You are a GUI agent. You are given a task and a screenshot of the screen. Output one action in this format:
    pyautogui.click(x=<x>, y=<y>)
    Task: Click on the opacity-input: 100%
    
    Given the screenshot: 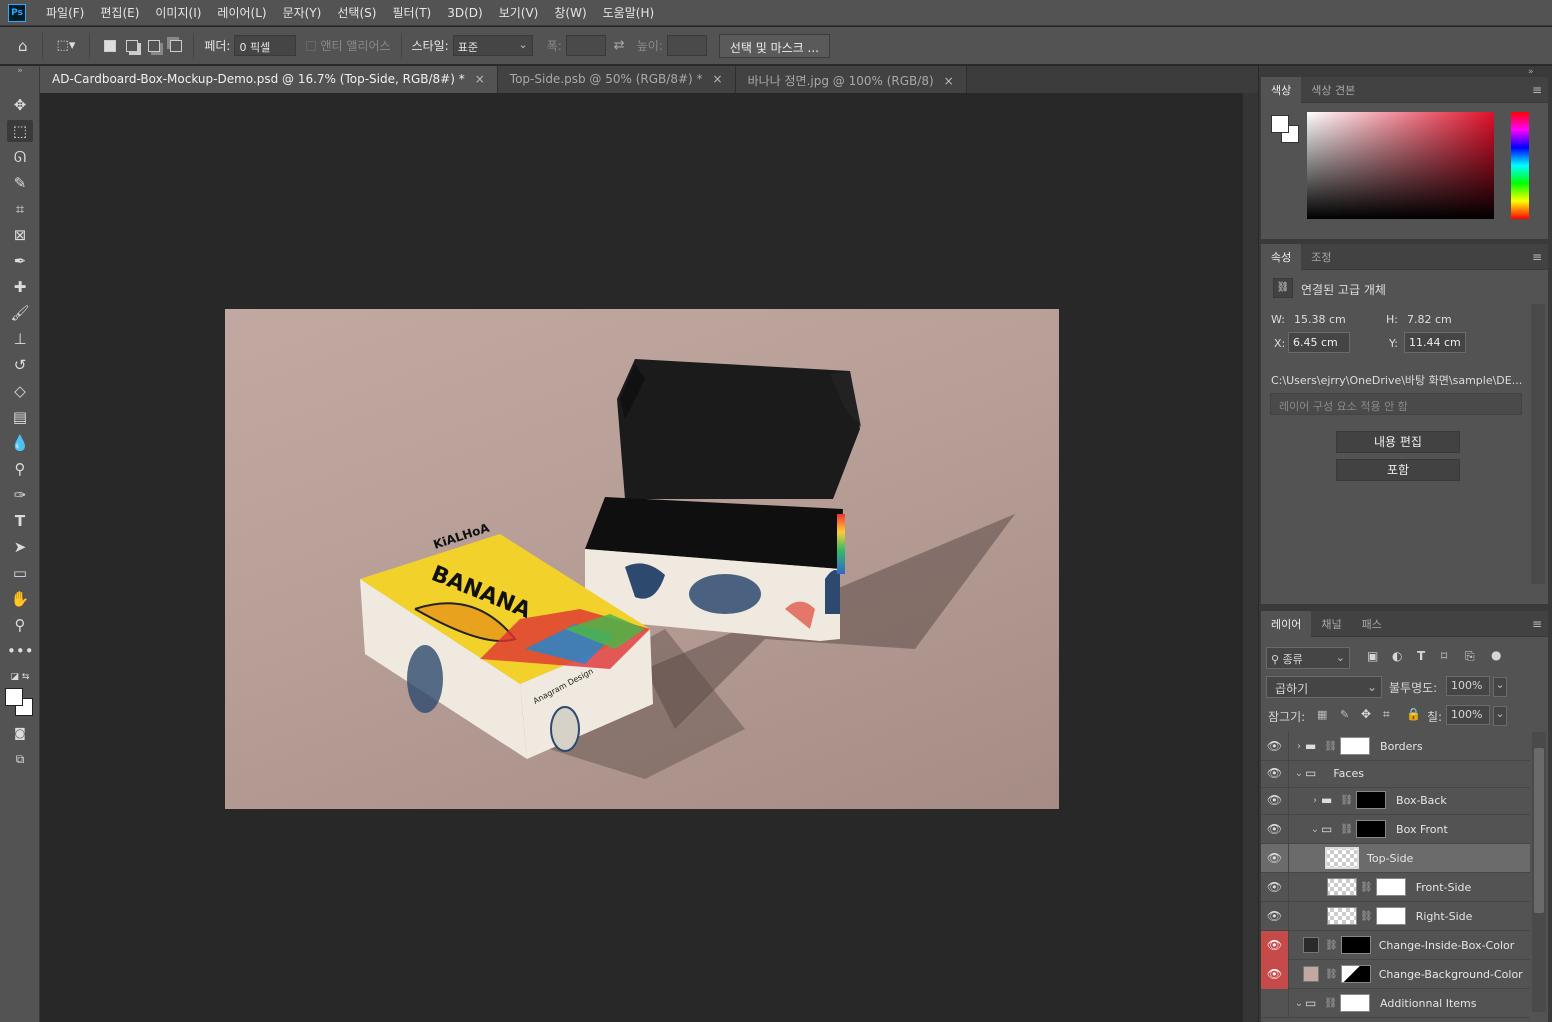 What is the action you would take?
    pyautogui.click(x=1468, y=686)
    